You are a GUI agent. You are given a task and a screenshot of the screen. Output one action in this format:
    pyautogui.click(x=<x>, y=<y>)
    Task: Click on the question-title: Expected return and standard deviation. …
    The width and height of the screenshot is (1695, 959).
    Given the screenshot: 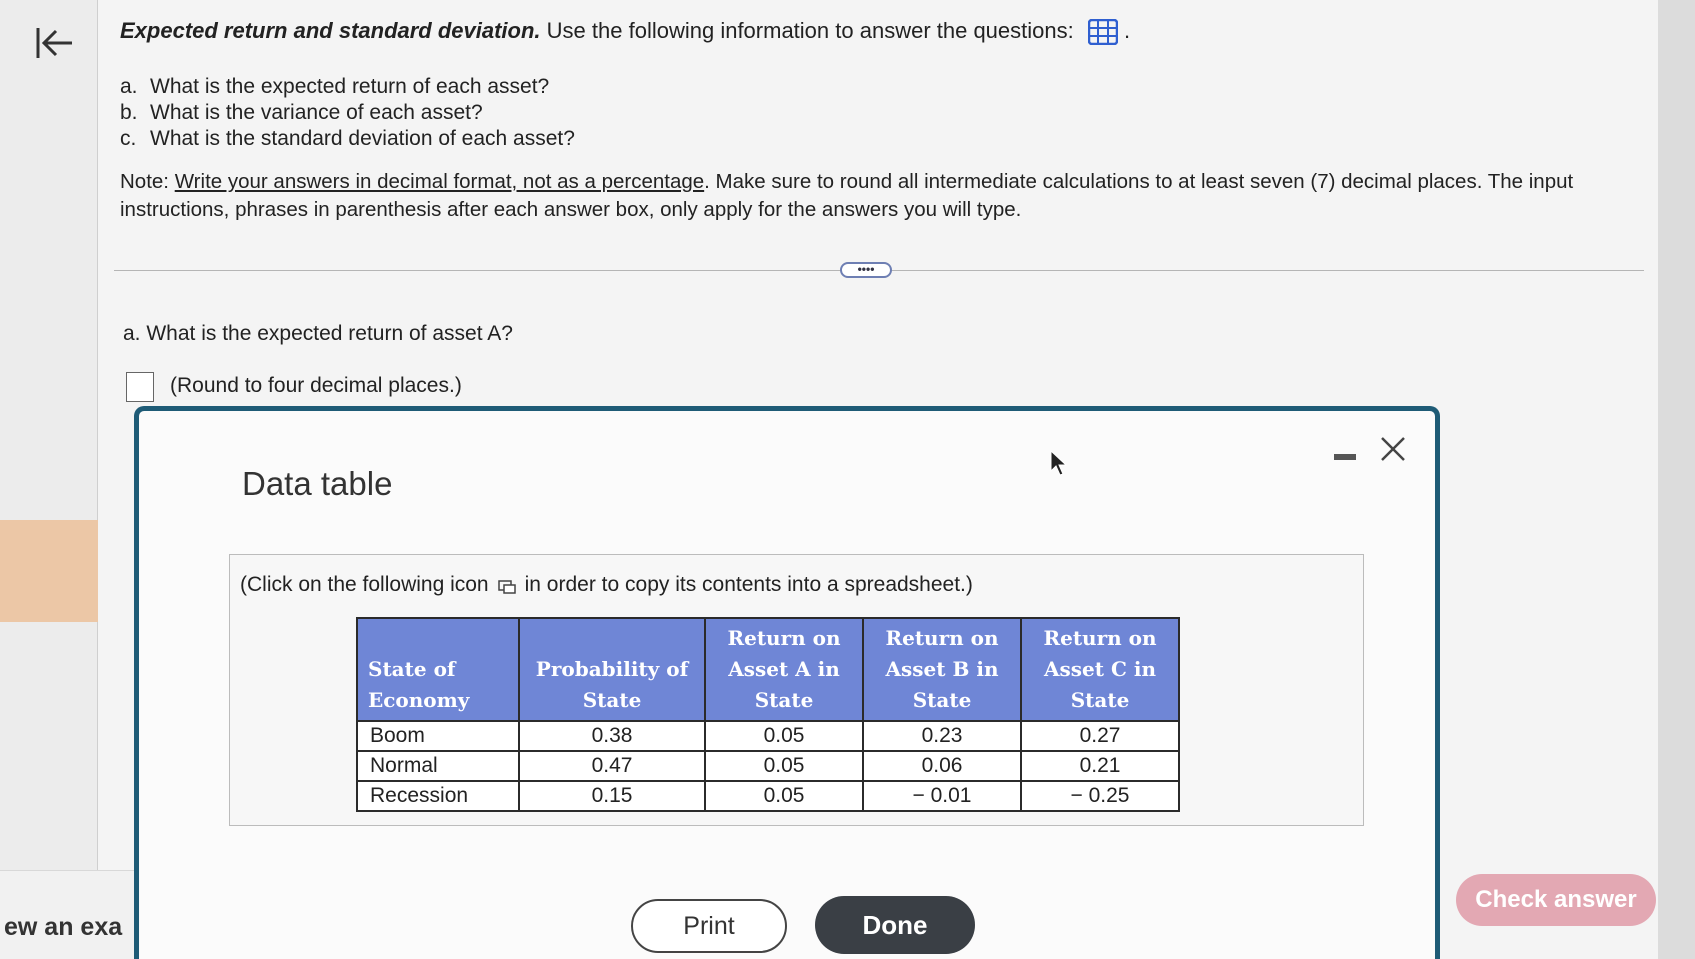 What is the action you would take?
    pyautogui.click(x=625, y=32)
    